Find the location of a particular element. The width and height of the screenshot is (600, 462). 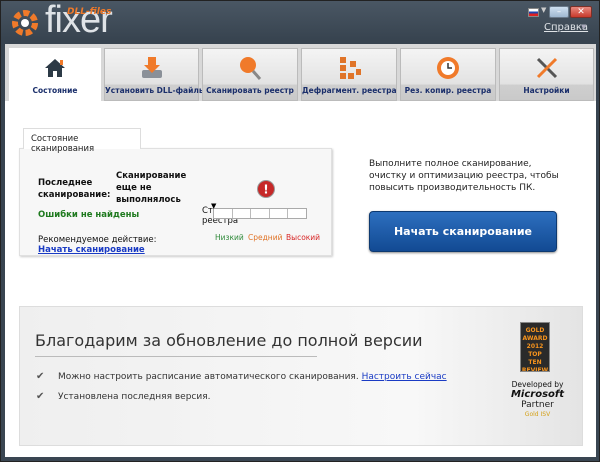

tab-settings: Настройки is located at coordinates (546, 74).